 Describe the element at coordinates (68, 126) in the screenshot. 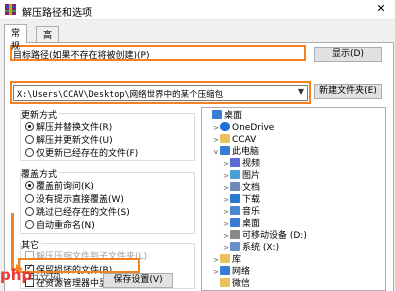

I see `radio-extract-replace: 解压并替换文件(R)` at that location.